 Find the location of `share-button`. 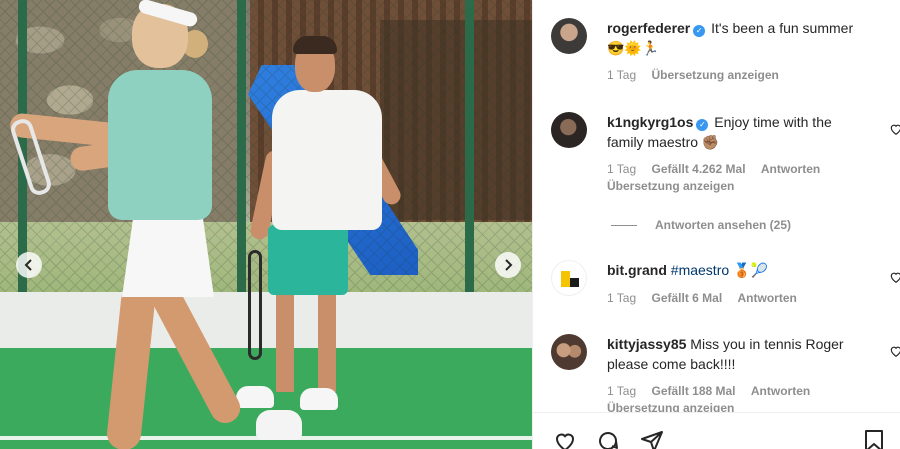

share-button is located at coordinates (653, 439).